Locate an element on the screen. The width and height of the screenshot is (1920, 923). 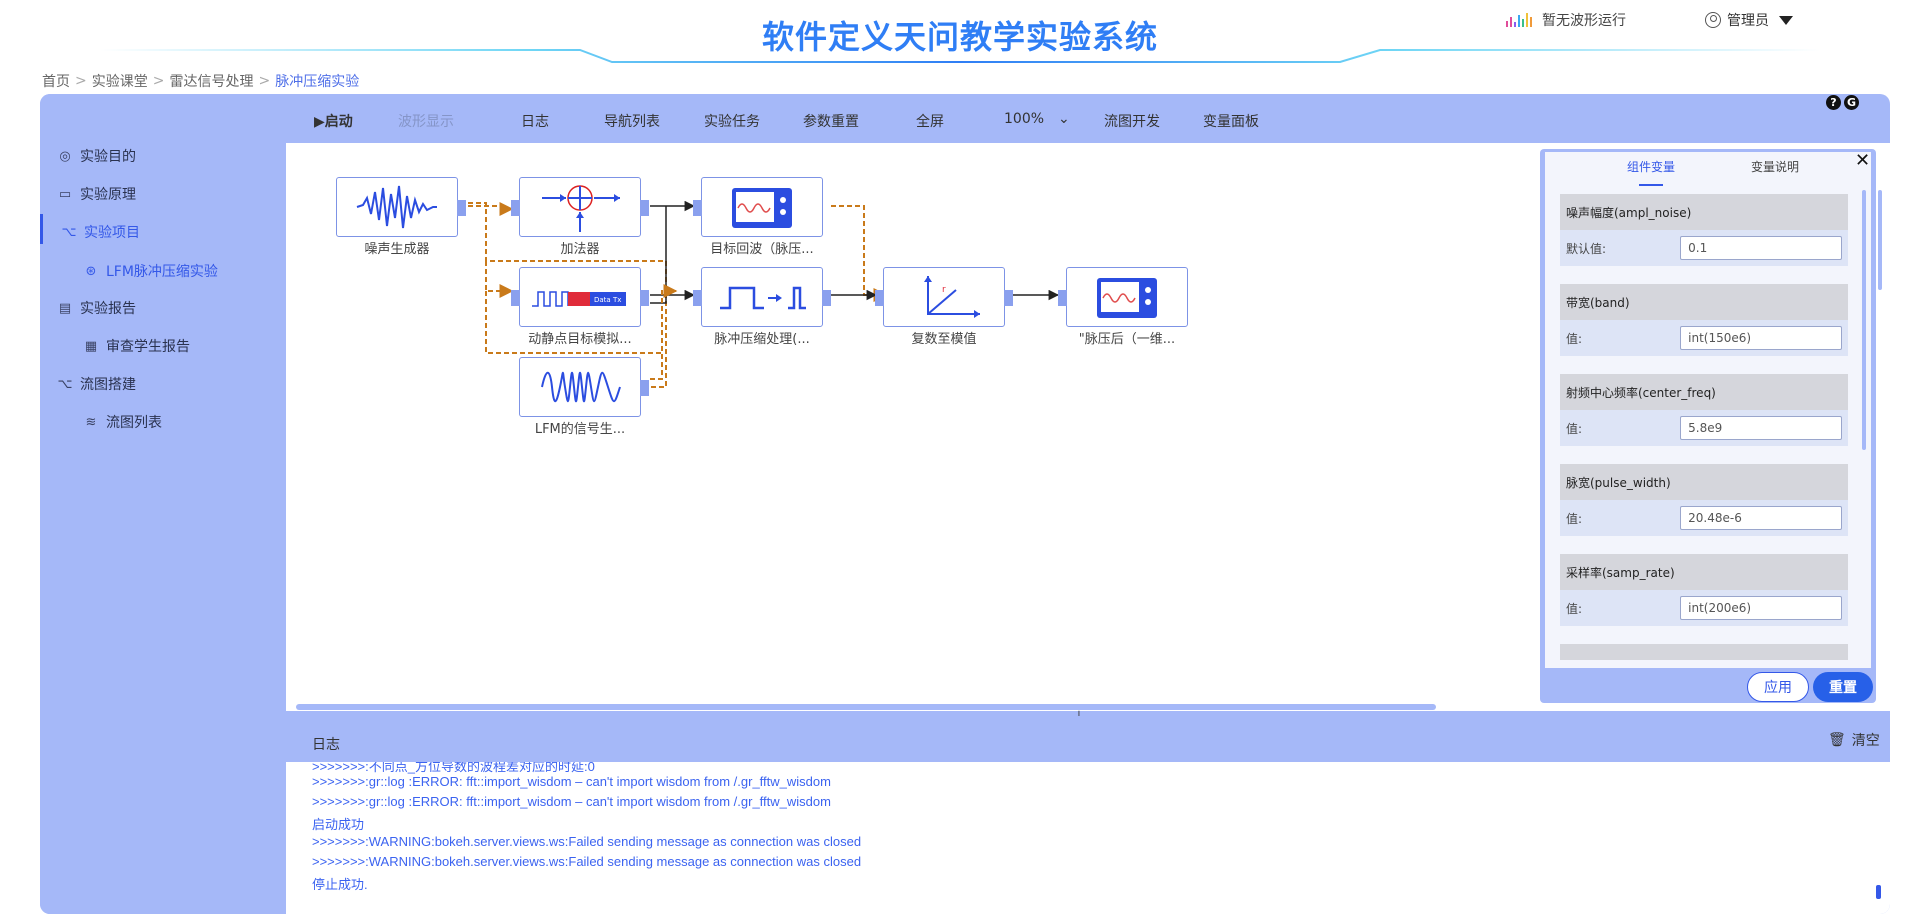
close-icon: ✕ is located at coordinates (1862, 160).